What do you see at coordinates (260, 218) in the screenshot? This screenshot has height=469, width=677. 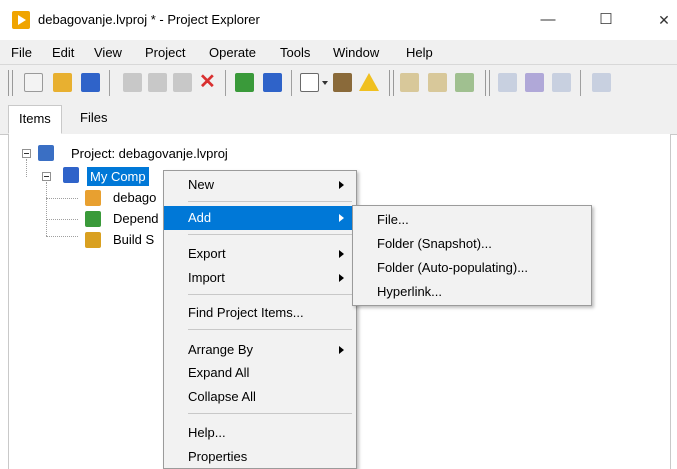 I see `menu-item-add: Add` at bounding box center [260, 218].